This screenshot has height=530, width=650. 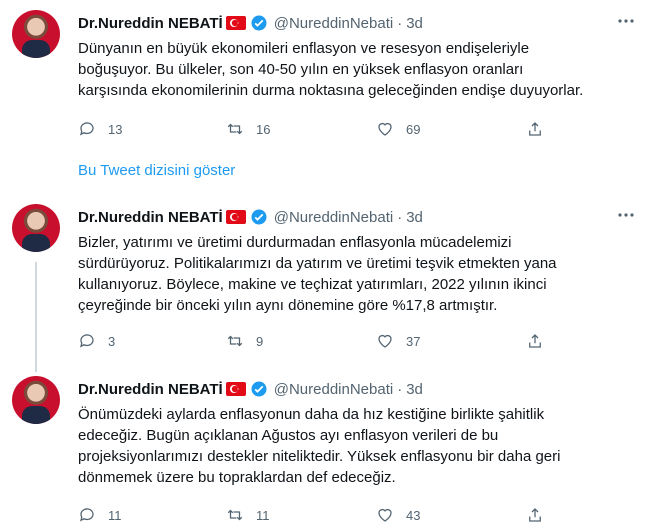 What do you see at coordinates (413, 515) in the screenshot?
I see `like-count: 43` at bounding box center [413, 515].